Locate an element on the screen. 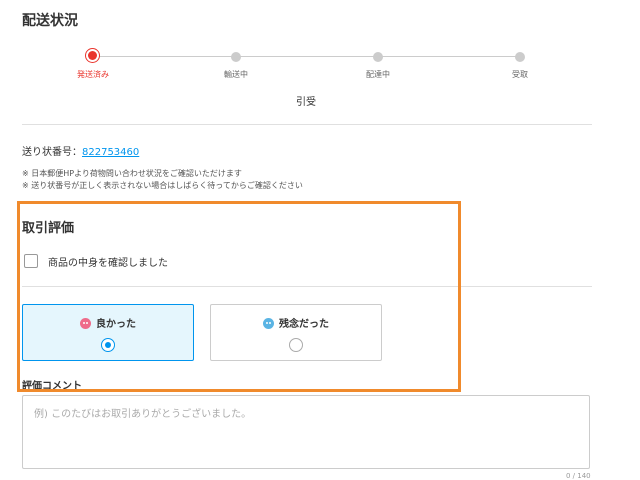 The height and width of the screenshot is (480, 640). rating-good-option: 良かった is located at coordinates (108, 332).